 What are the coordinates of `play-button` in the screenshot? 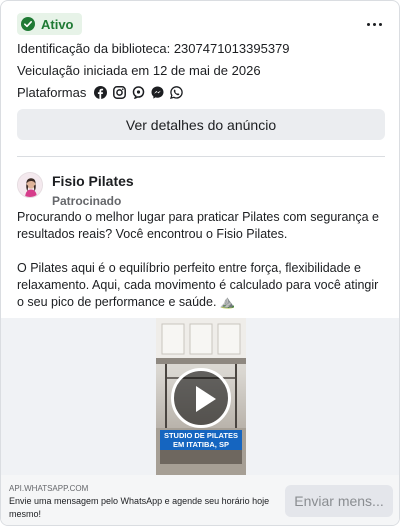 It's located at (201, 398).